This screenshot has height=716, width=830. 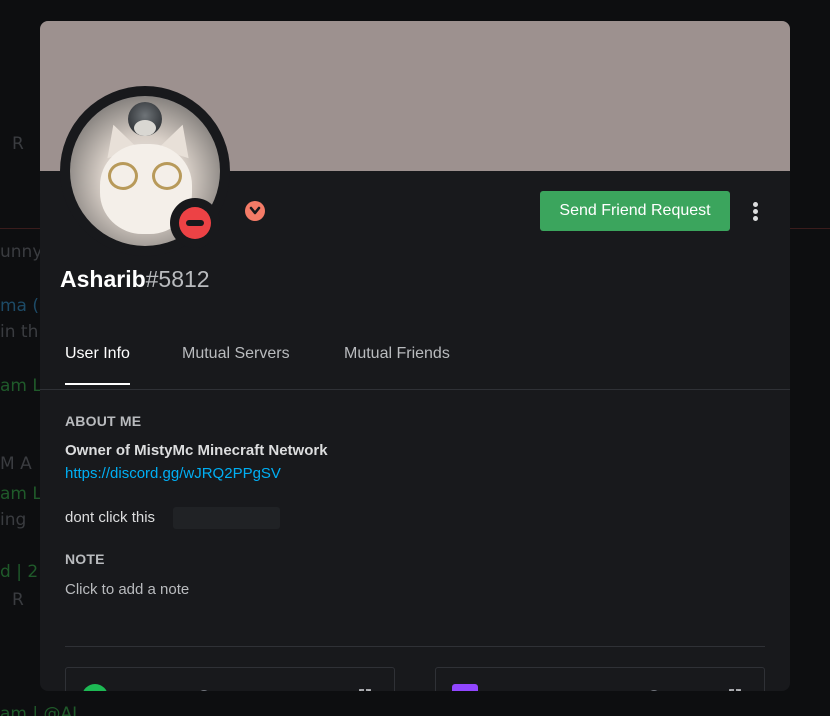 What do you see at coordinates (13, 520) in the screenshot?
I see `background-chat-line: ing` at bounding box center [13, 520].